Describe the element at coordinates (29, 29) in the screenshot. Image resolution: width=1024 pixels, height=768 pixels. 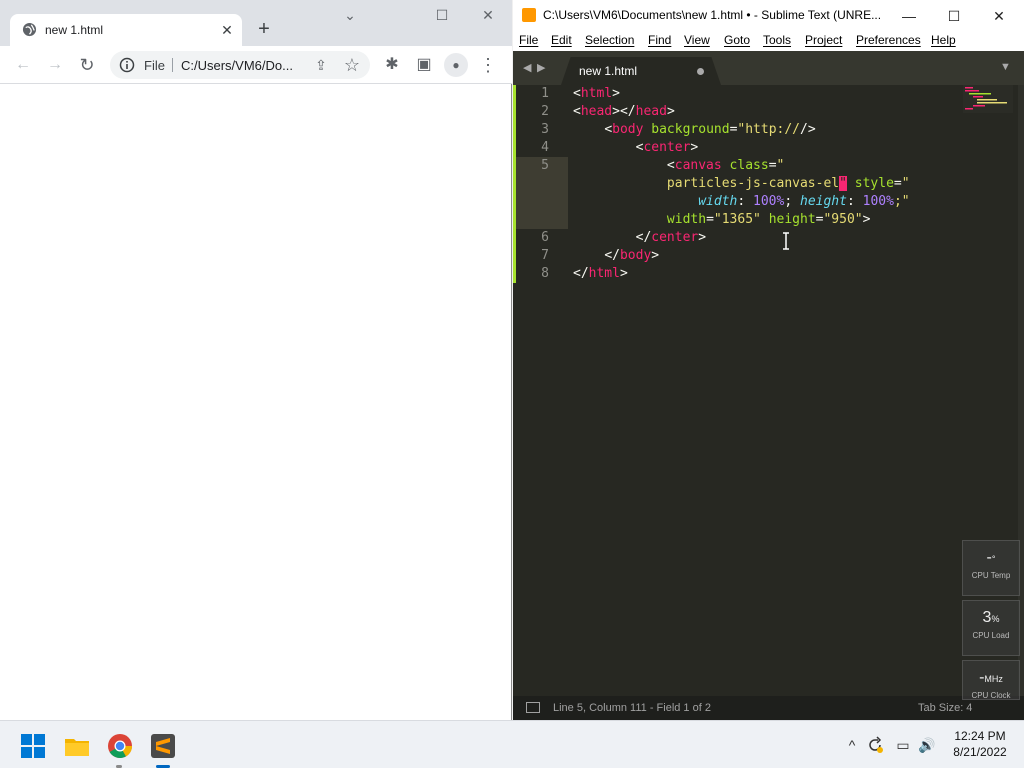
I see `globe-icon` at that location.